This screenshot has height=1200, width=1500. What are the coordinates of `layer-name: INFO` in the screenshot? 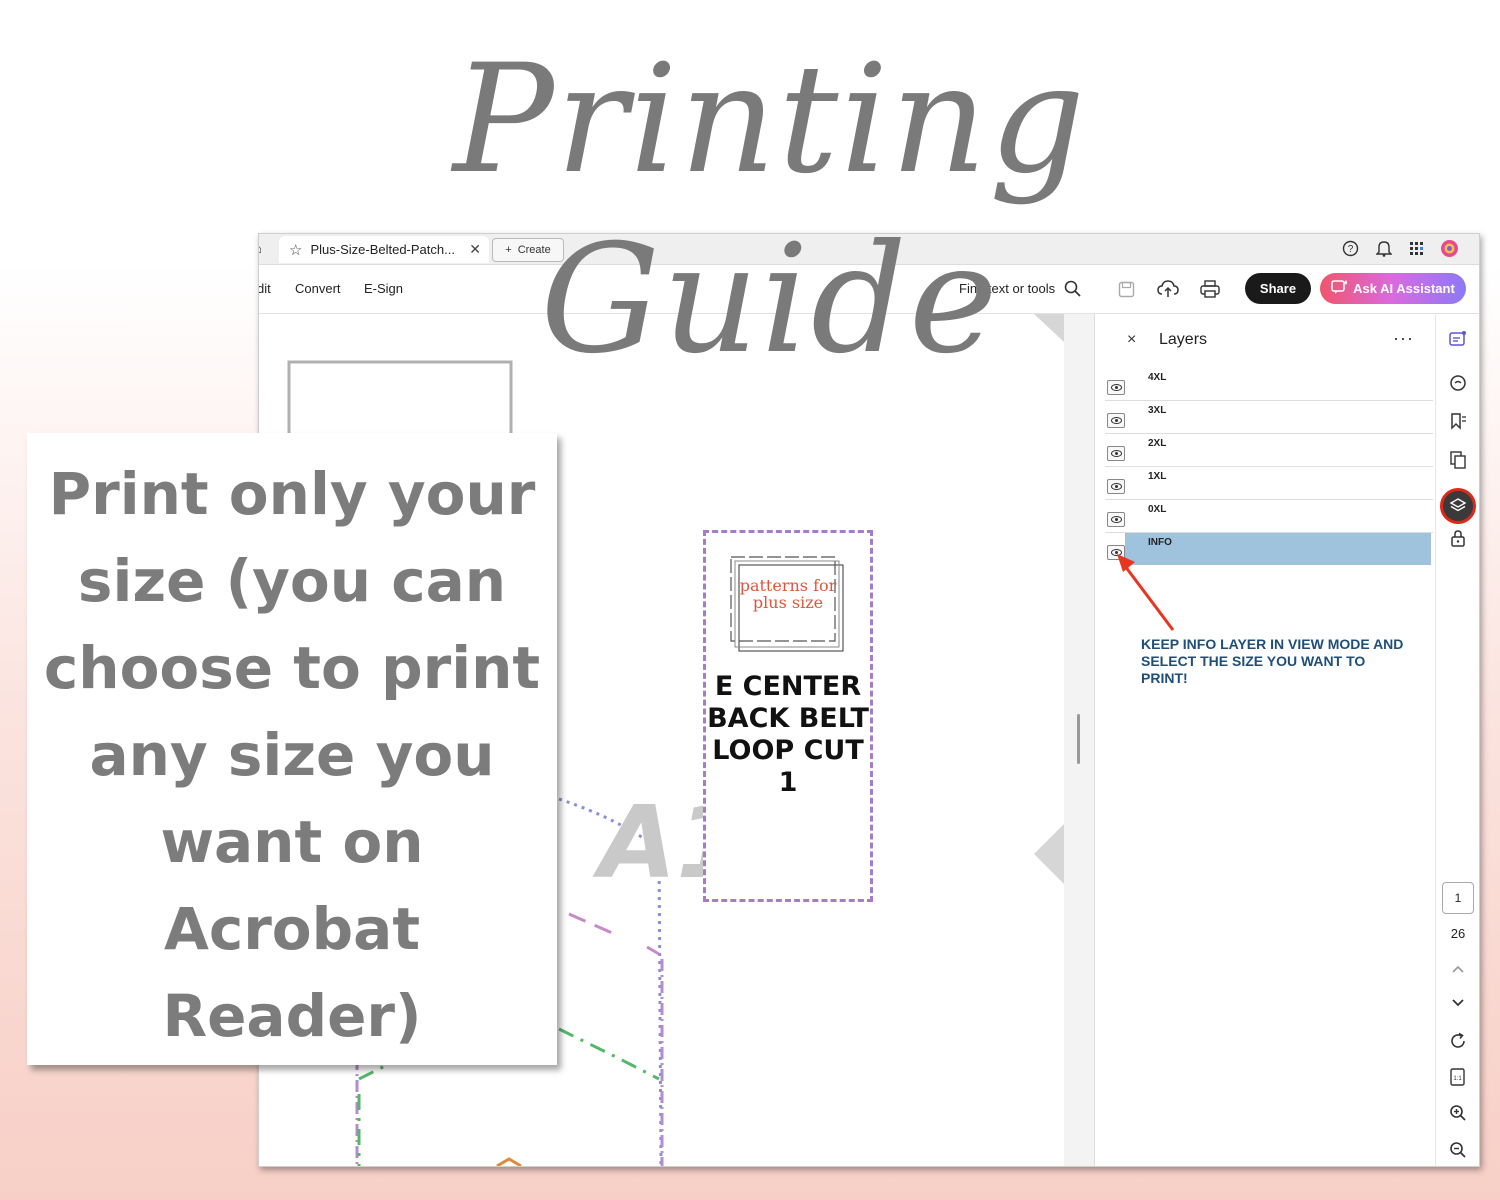 It's located at (1160, 542).